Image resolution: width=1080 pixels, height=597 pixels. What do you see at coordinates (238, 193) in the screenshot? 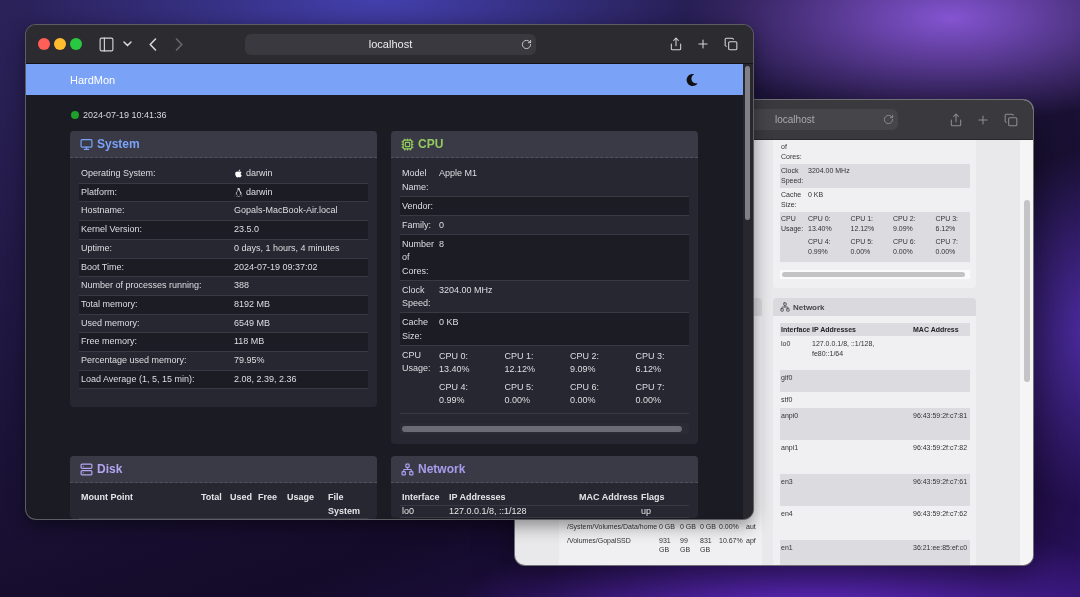
I see `penguin-icon` at bounding box center [238, 193].